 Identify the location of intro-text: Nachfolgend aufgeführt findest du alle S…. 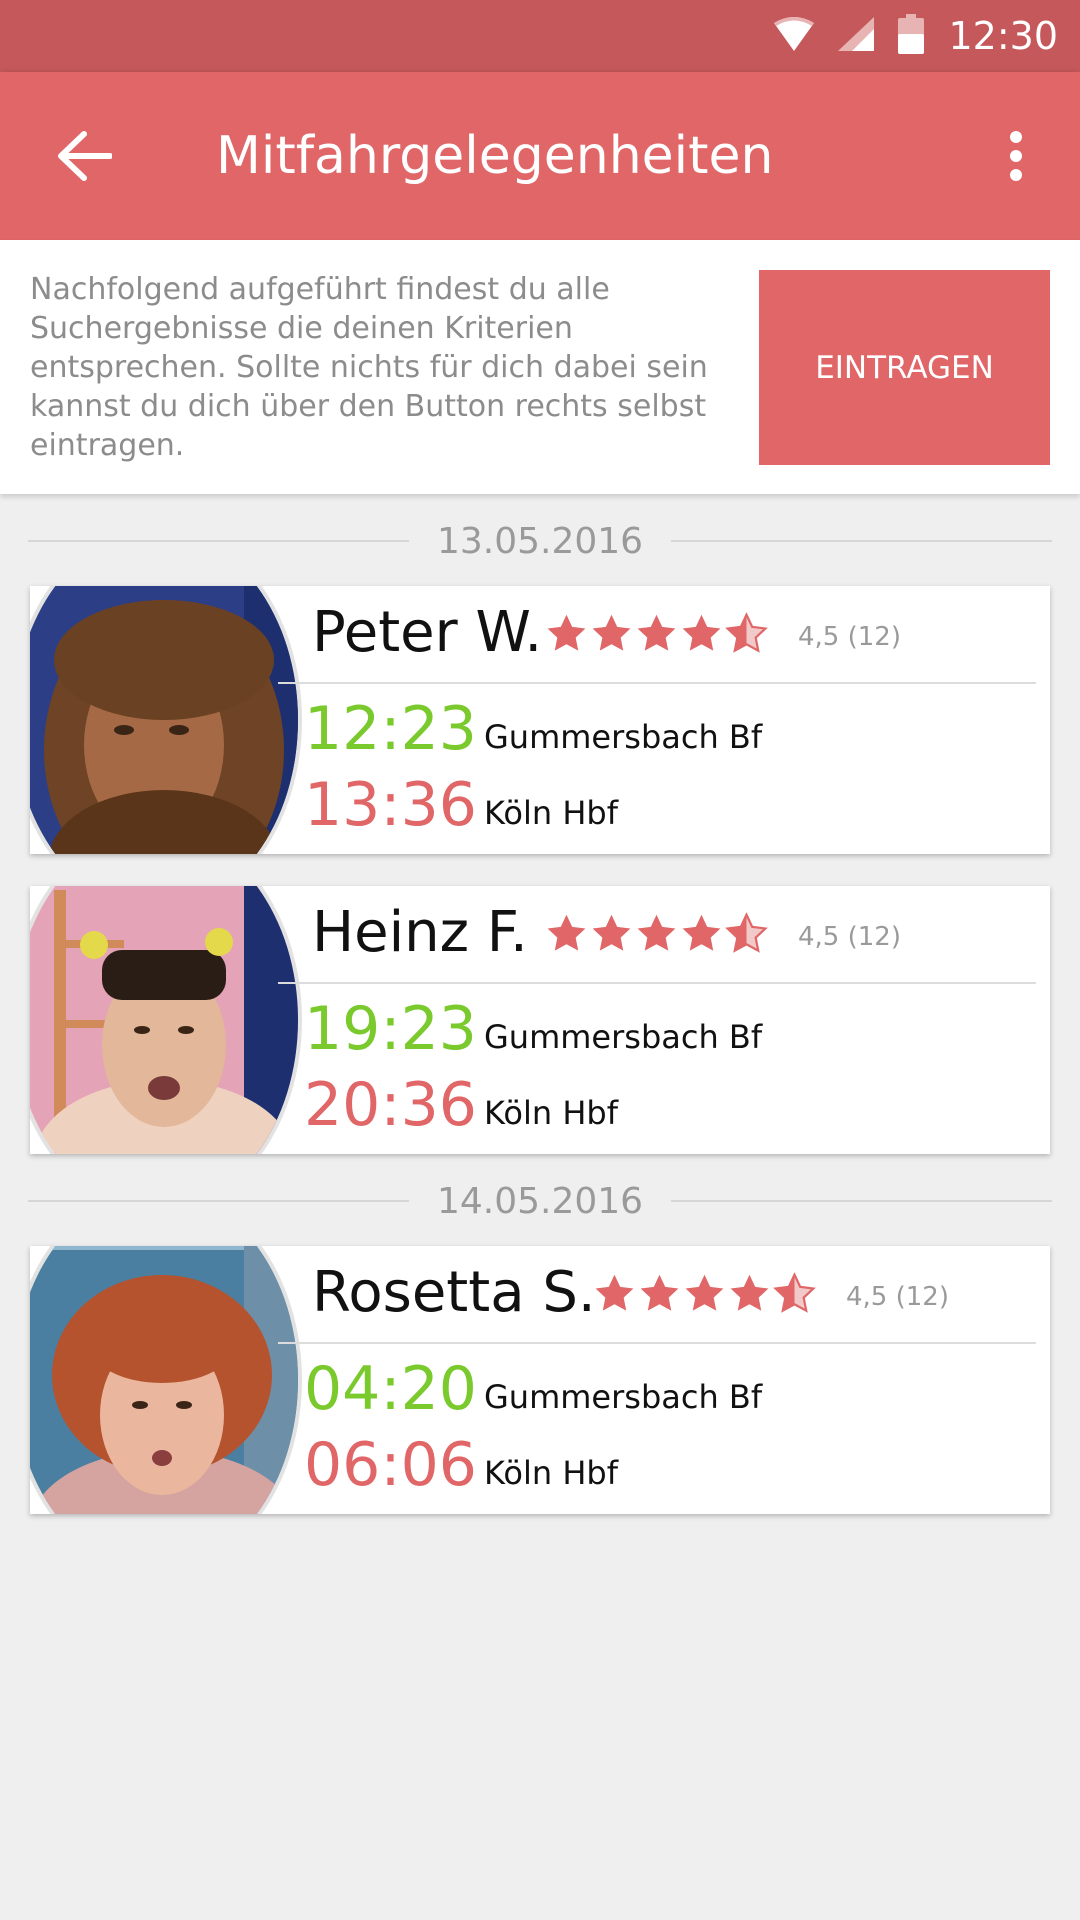
(369, 367).